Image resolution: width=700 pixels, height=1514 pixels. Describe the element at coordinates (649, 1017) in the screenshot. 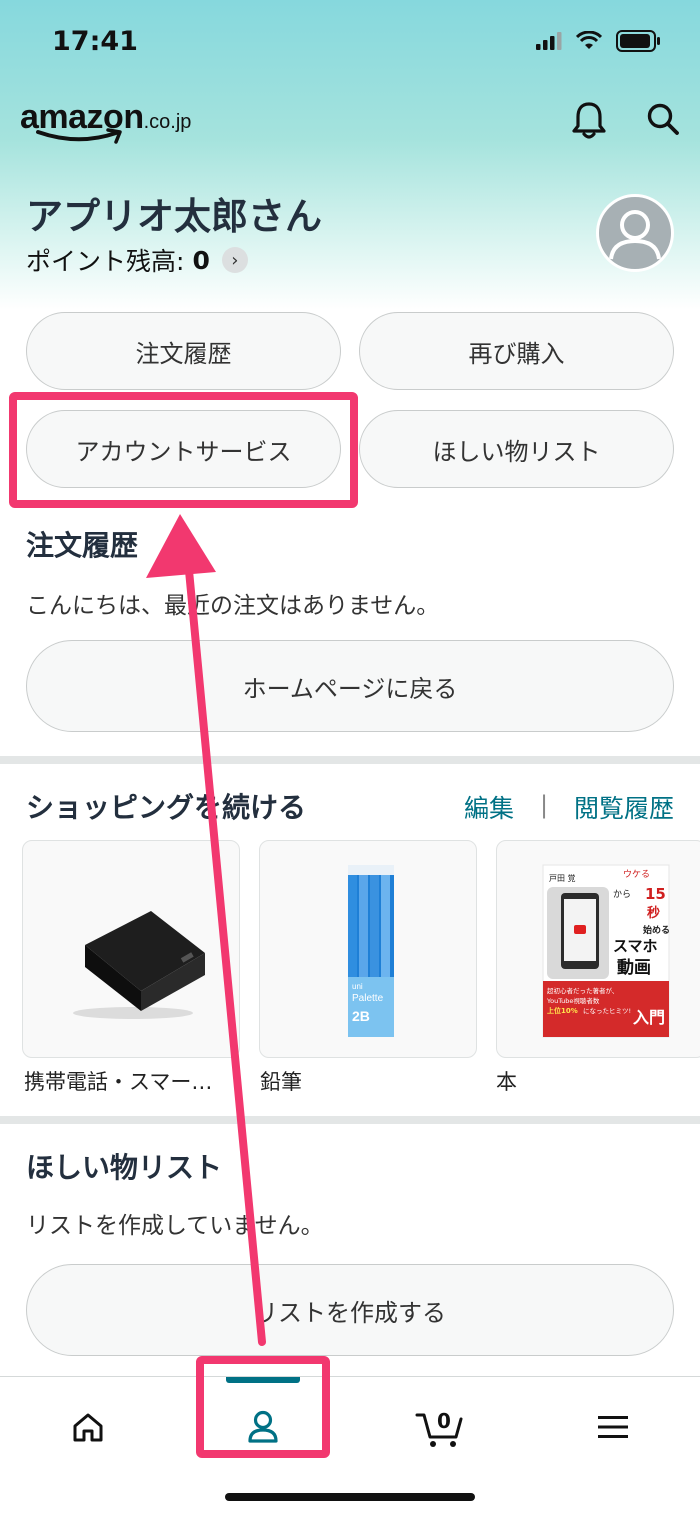

I see `book-title-main3: 入門` at that location.